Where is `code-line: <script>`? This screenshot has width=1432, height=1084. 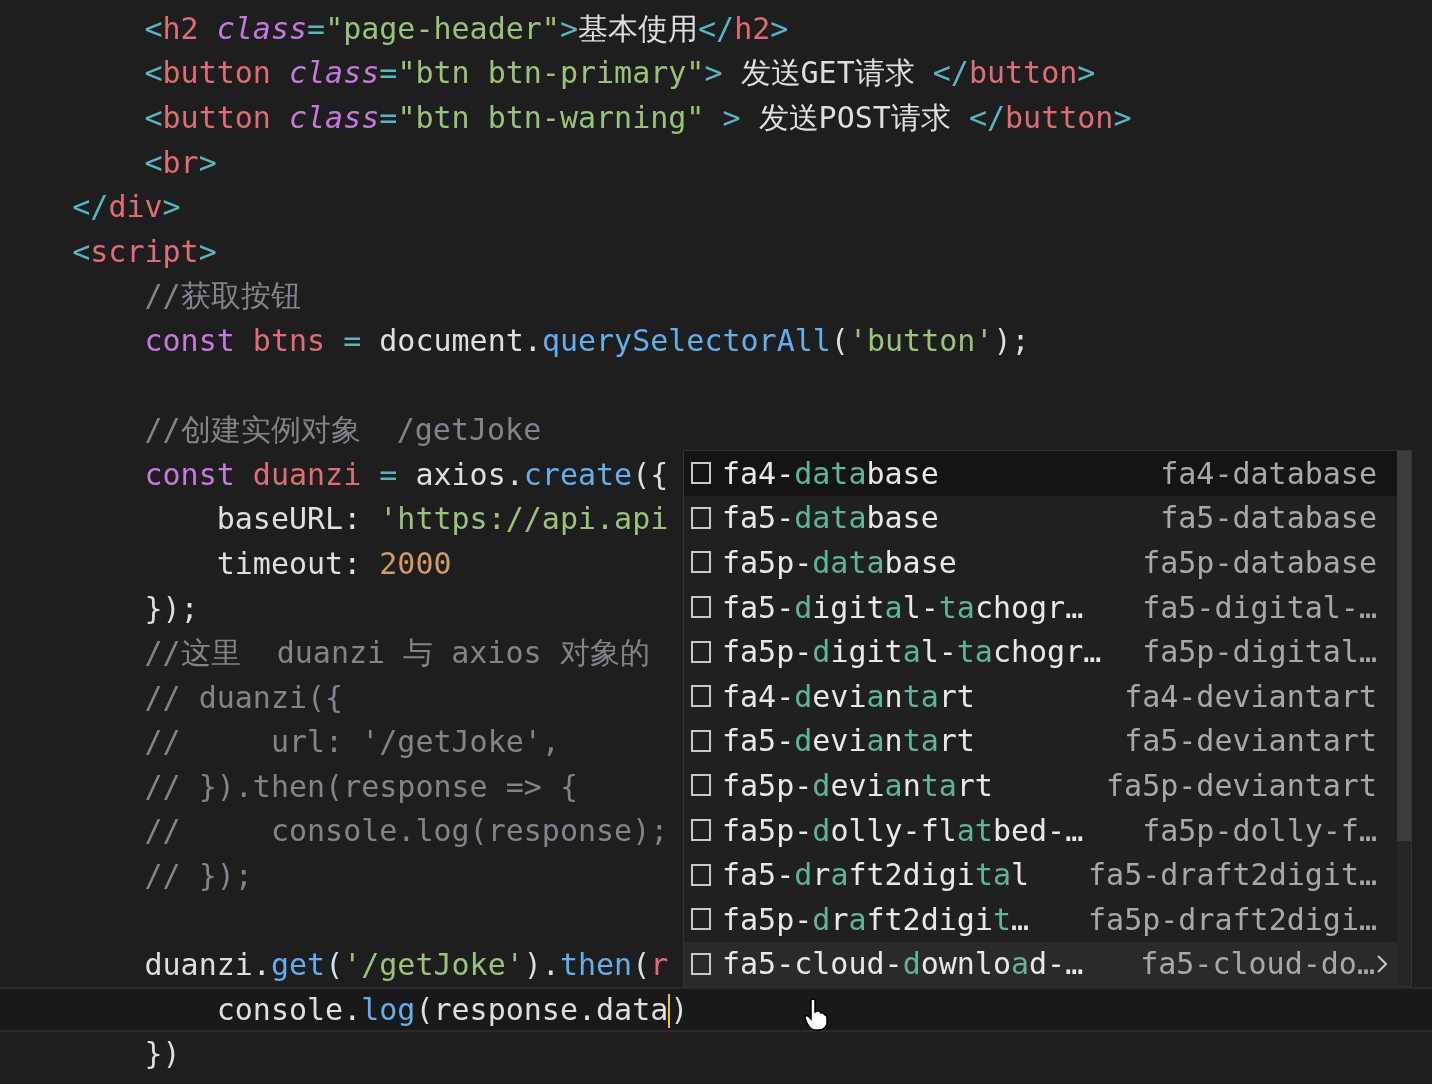 code-line: <script> is located at coordinates (144, 251).